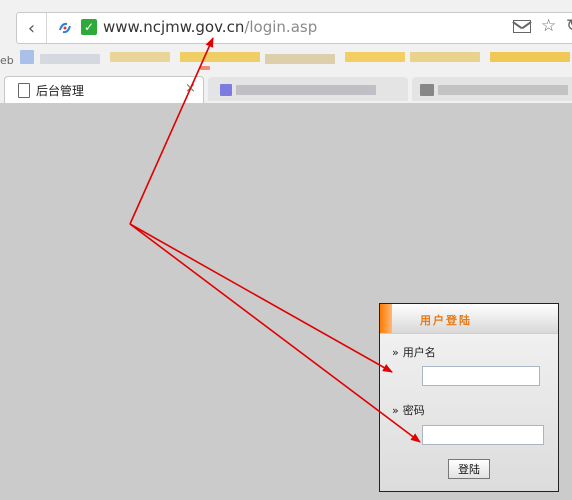 Image resolution: width=572 pixels, height=500 pixels. What do you see at coordinates (261, 298) in the screenshot?
I see `arrow-to-username` at bounding box center [261, 298].